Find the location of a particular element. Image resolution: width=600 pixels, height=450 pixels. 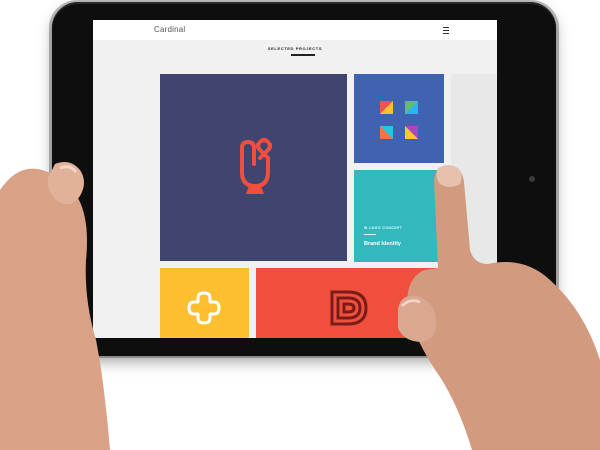

section-title-underline is located at coordinates (303, 55).